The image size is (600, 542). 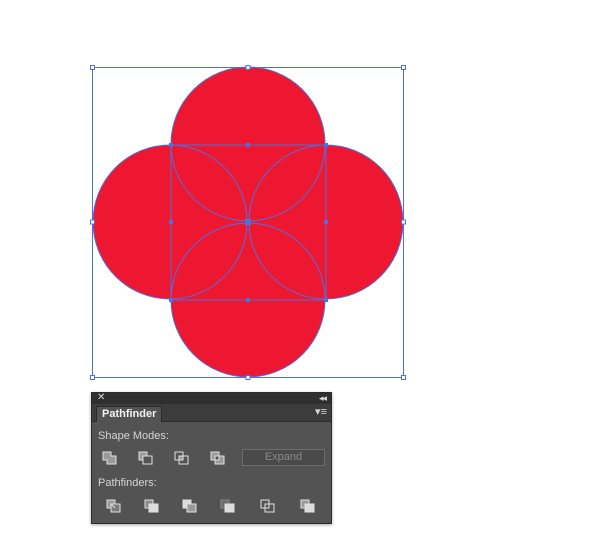 What do you see at coordinates (211, 398) in the screenshot?
I see `panel-title-bar: ✕ ◂◂` at bounding box center [211, 398].